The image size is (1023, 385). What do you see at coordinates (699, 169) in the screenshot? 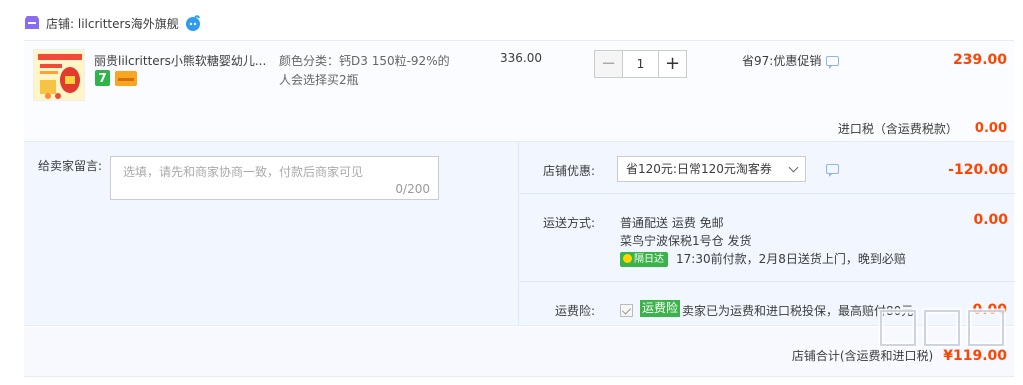
I see `shop-coupon-selected: 省120元:日常120元淘客券` at bounding box center [699, 169].